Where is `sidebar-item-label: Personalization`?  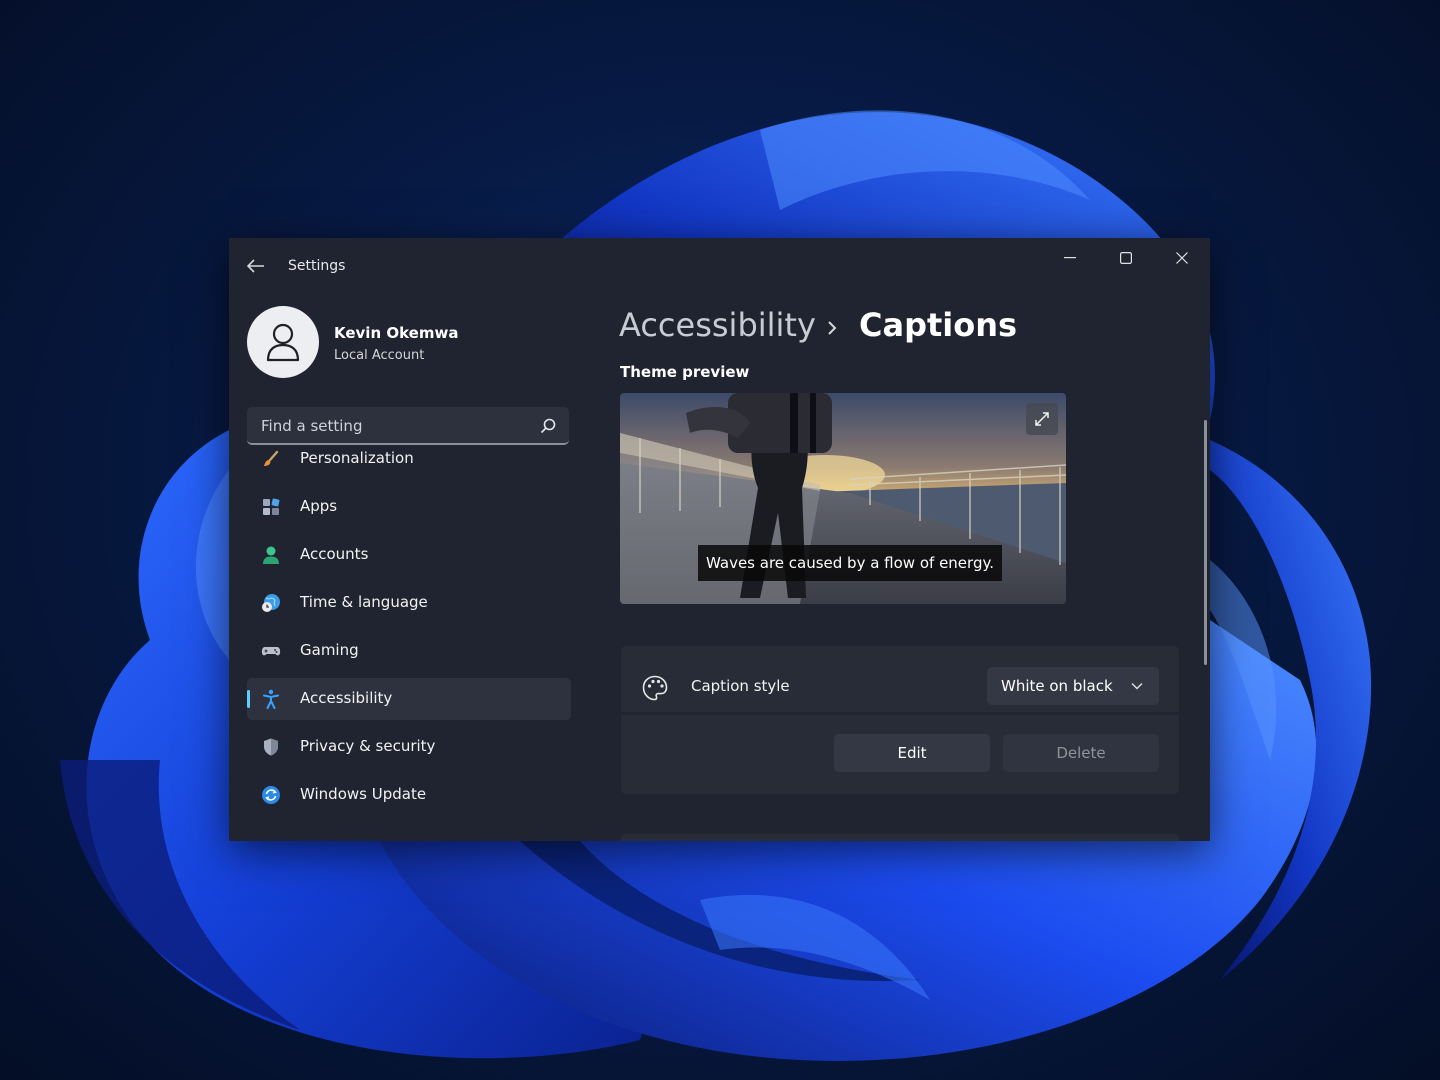
sidebar-item-label: Personalization is located at coordinates (357, 458).